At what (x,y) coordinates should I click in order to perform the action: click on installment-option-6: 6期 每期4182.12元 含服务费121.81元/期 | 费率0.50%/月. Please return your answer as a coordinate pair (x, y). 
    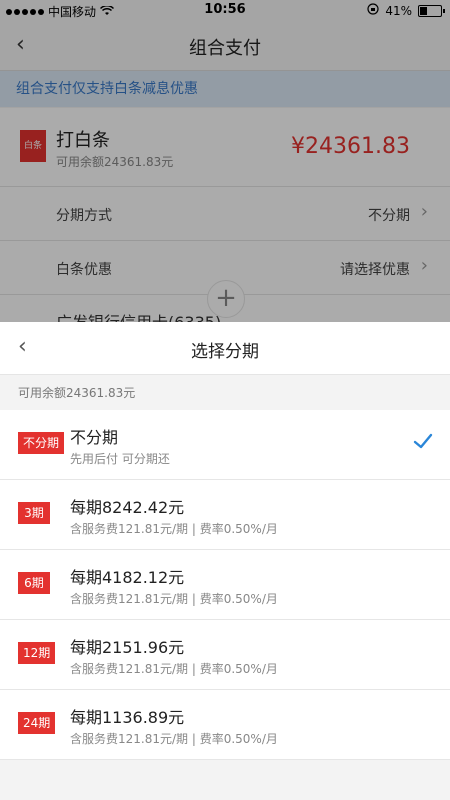
    Looking at the image, I should click on (225, 585).